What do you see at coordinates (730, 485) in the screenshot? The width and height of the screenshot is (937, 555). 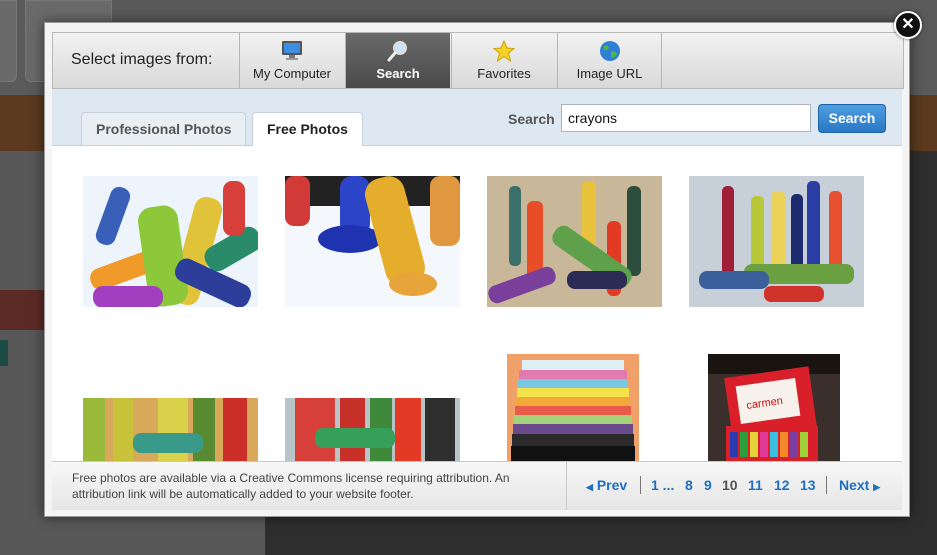 I see `page-current: 10` at bounding box center [730, 485].